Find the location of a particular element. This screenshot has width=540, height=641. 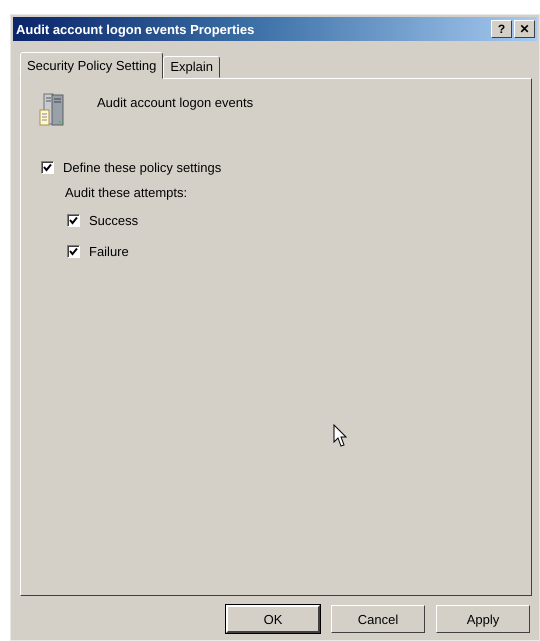

help-button: ? is located at coordinates (501, 29).